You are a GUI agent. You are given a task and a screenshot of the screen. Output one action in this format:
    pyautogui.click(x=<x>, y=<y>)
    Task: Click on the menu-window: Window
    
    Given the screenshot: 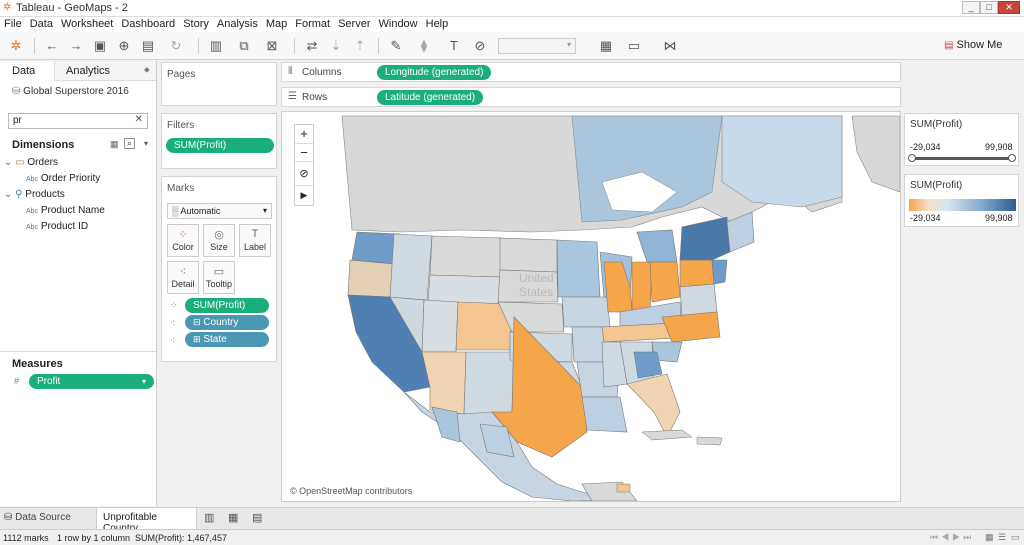 What is the action you would take?
    pyautogui.click(x=398, y=24)
    